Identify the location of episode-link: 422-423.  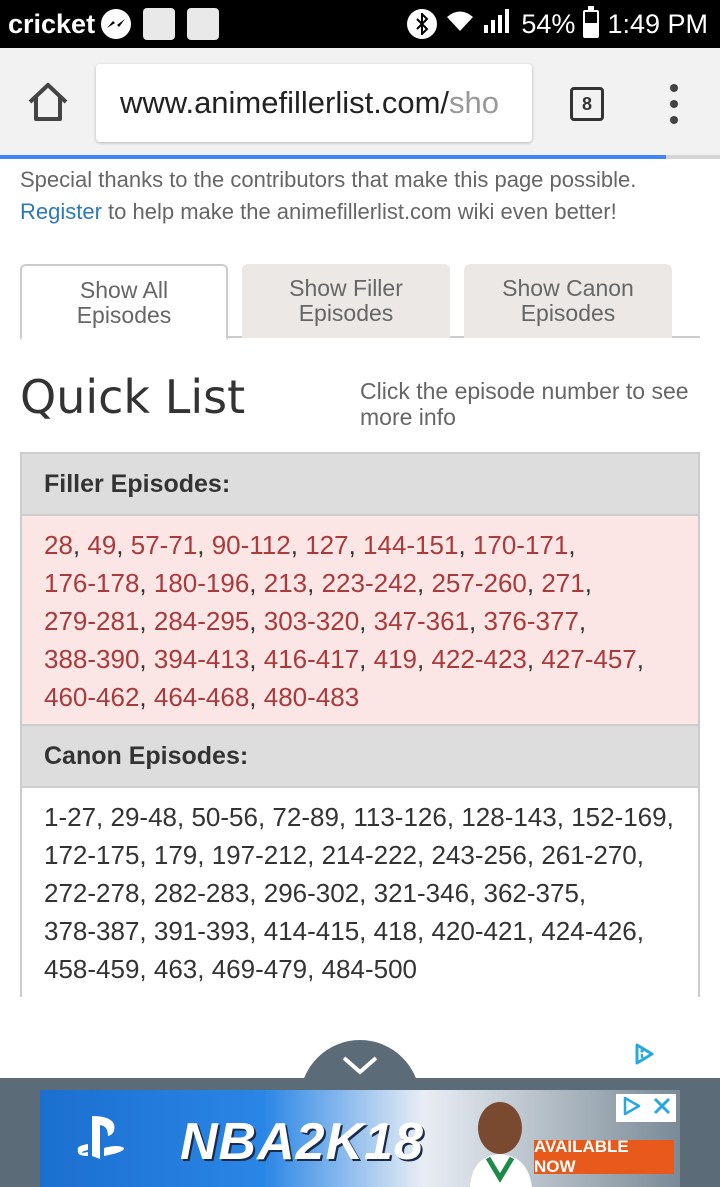
(478, 659).